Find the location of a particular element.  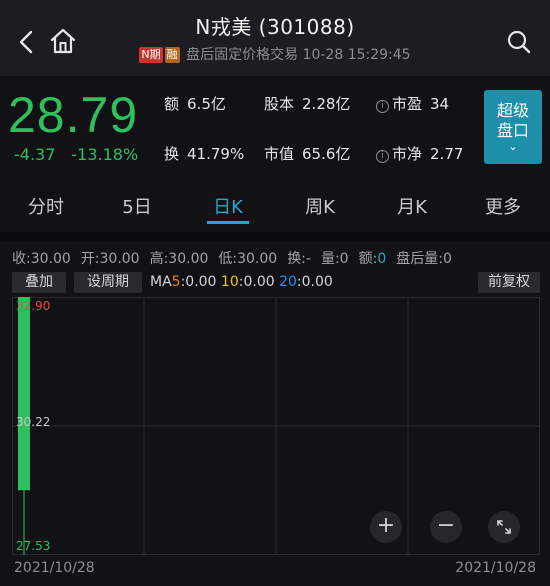

price-change: -4.37 -13.18% is located at coordinates (84, 154).